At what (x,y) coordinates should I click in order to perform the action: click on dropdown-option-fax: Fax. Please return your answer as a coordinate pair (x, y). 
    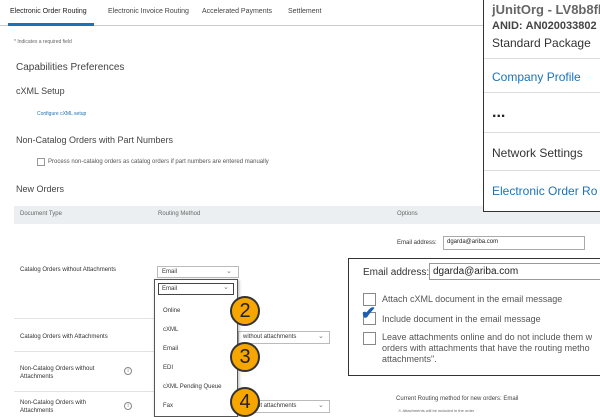
    Looking at the image, I should click on (168, 406).